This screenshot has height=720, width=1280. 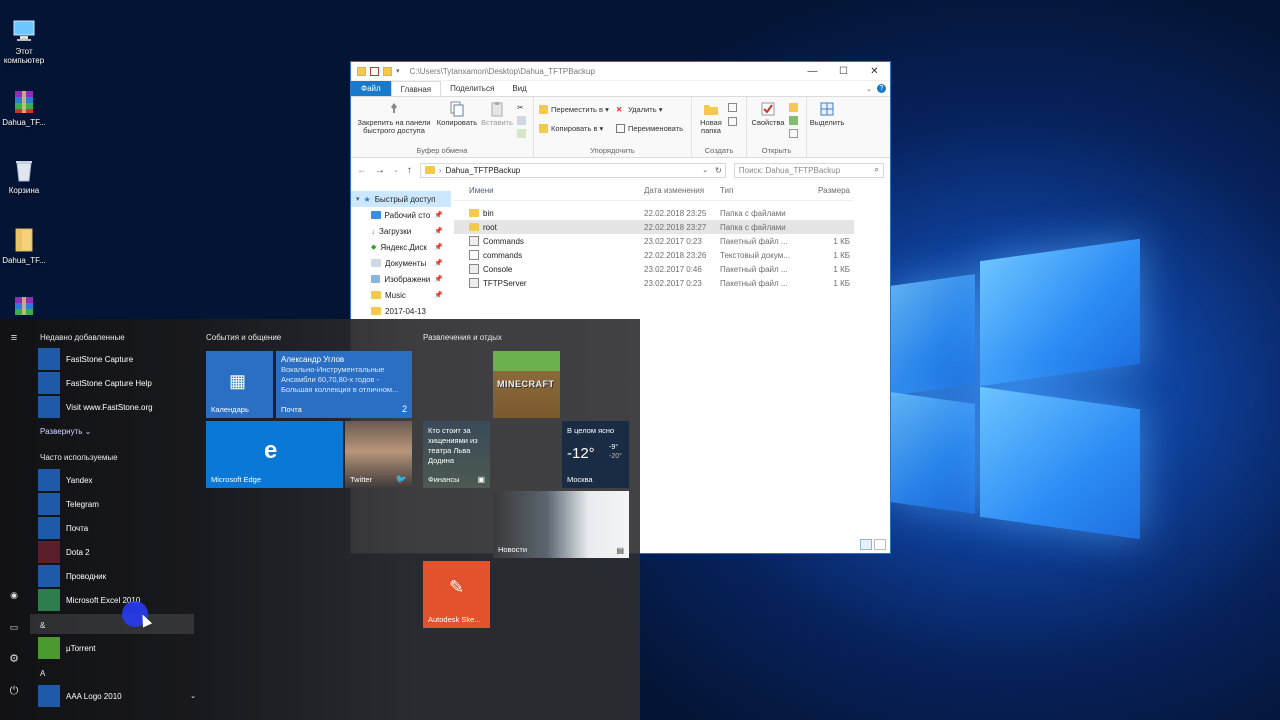 What do you see at coordinates (843, 71) in the screenshot?
I see `maximize-button: ☐` at bounding box center [843, 71].